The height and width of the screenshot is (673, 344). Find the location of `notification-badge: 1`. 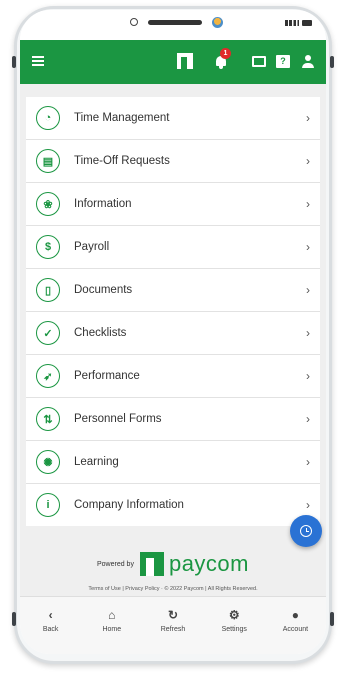

notification-badge: 1 is located at coordinates (225, 53).